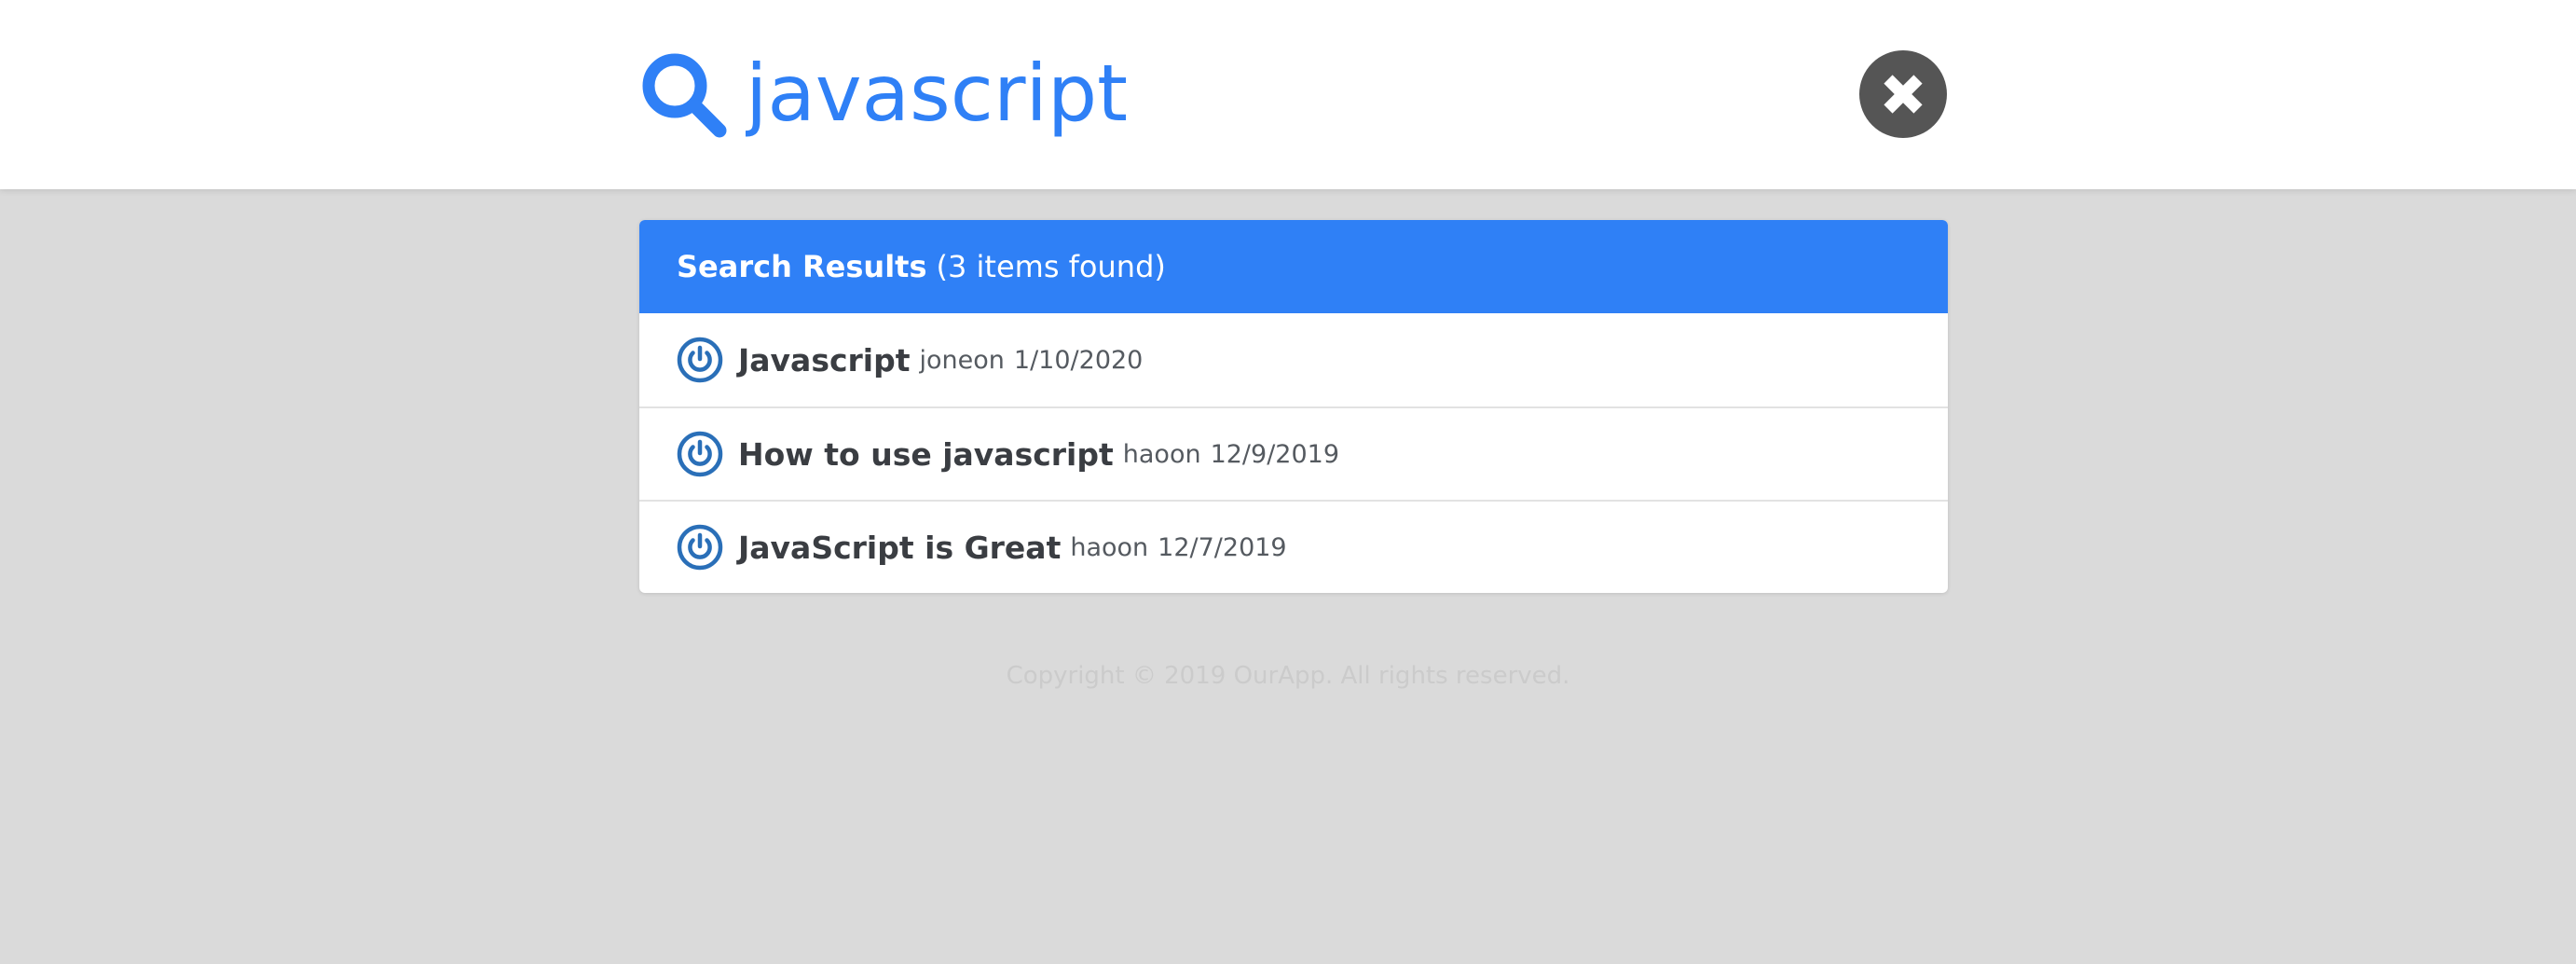  What do you see at coordinates (1078, 360) in the screenshot?
I see `list-item-date: 1/10/2020` at bounding box center [1078, 360].